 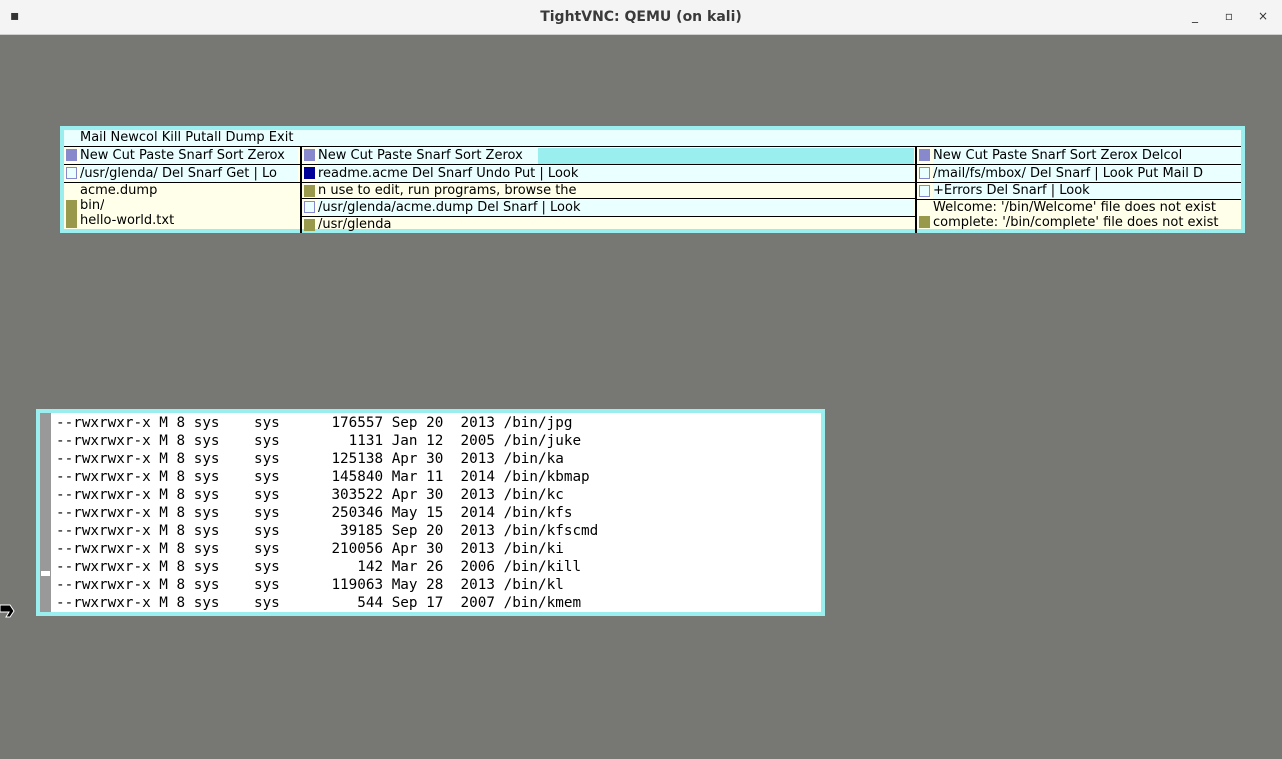 I want to click on column-1-divider, so click(x=301, y=190).